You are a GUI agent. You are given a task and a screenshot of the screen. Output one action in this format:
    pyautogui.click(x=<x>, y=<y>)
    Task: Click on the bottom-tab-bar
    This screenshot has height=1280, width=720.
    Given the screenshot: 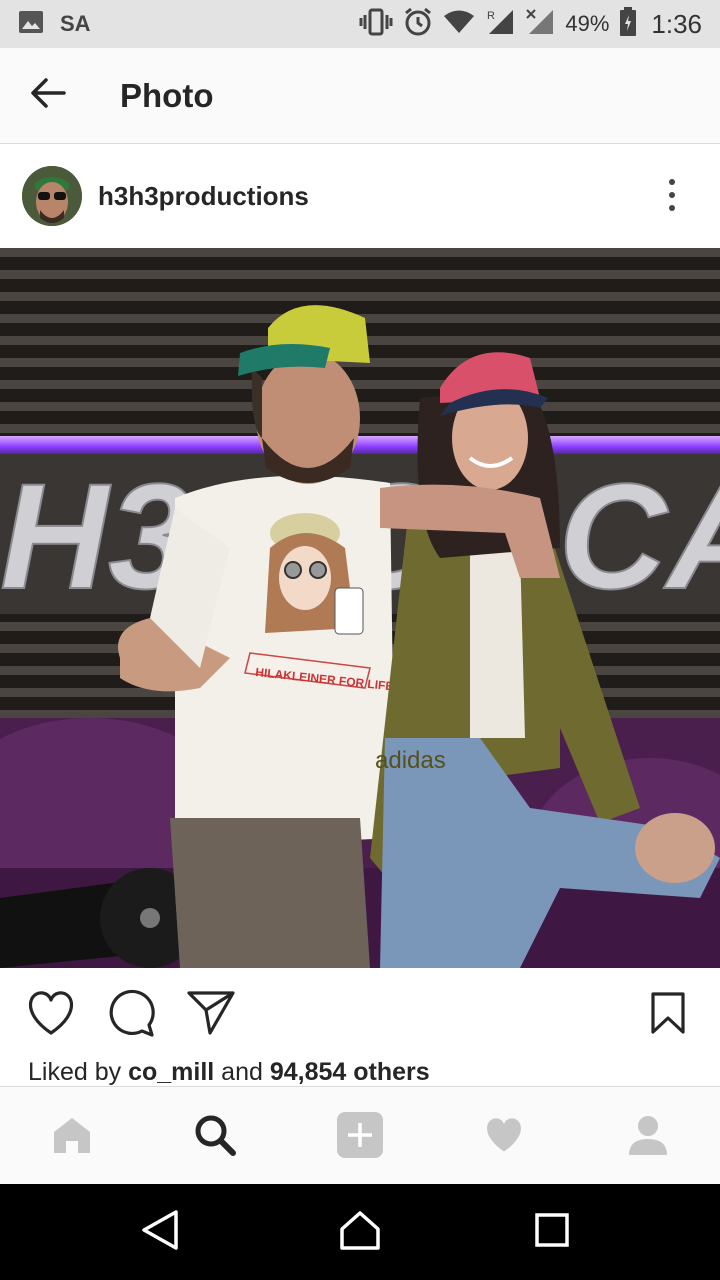 What is the action you would take?
    pyautogui.click(x=360, y=1135)
    